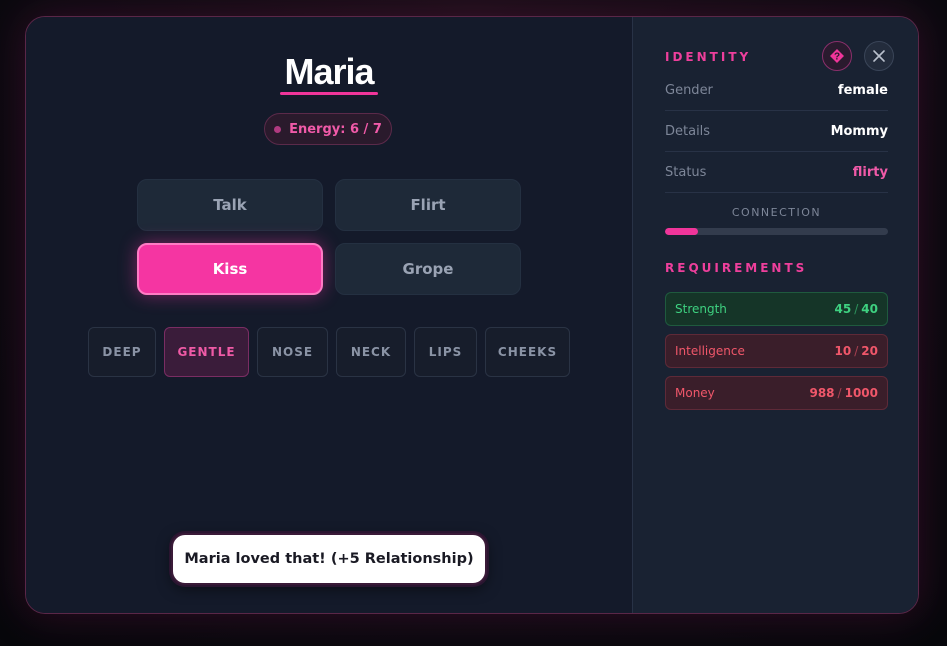 The width and height of the screenshot is (947, 646). I want to click on energy-badge: Energy: 6 / 7, so click(328, 129).